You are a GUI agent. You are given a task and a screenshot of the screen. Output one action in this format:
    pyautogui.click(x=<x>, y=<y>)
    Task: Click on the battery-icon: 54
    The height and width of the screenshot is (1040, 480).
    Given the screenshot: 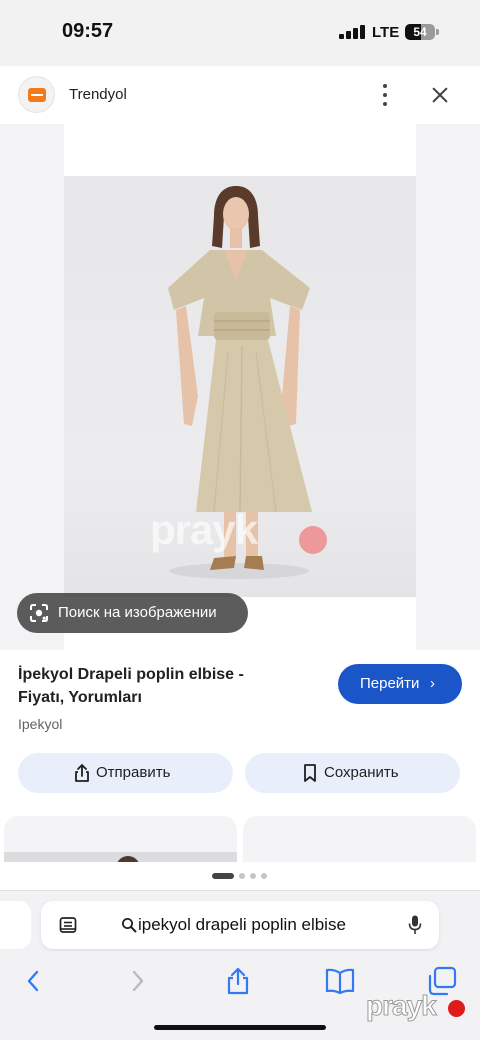 What is the action you would take?
    pyautogui.click(x=420, y=32)
    